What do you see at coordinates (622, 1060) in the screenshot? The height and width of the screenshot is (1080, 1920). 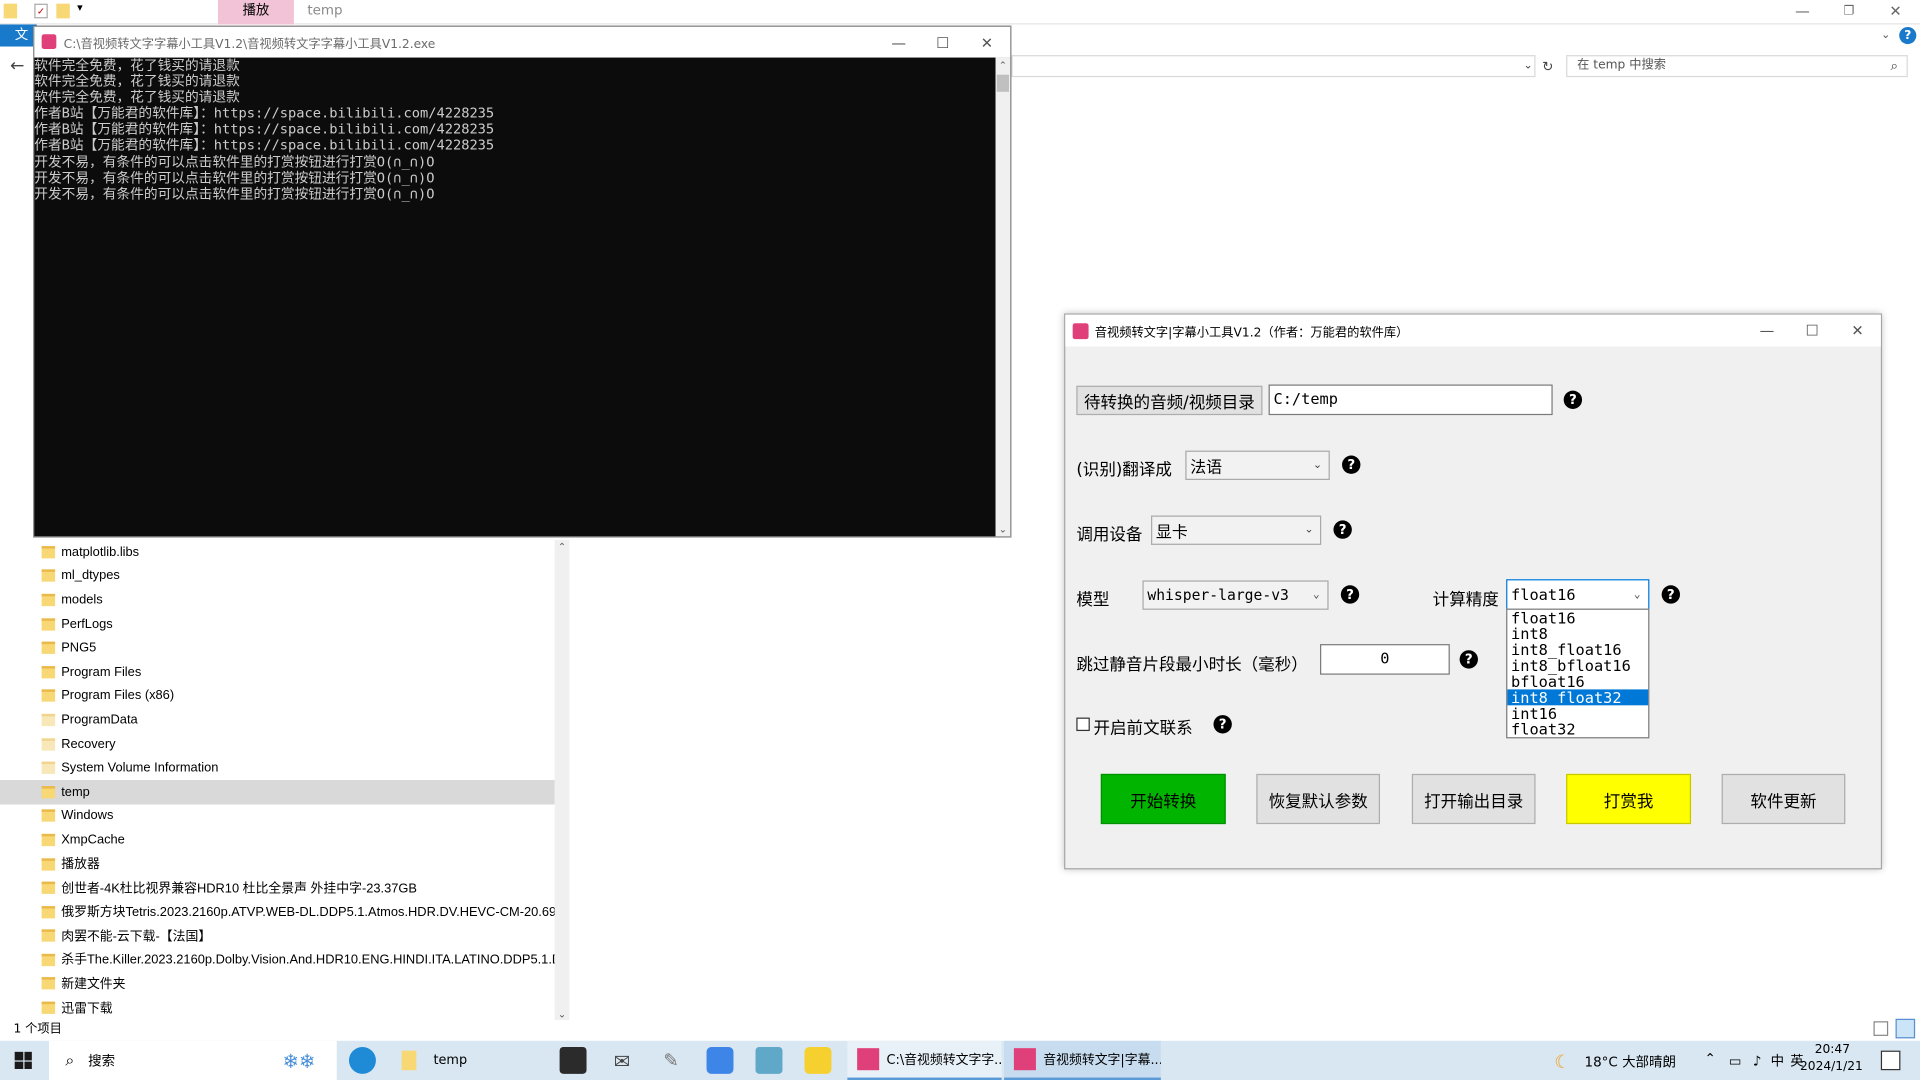 I see `mail-icon: ✉` at bounding box center [622, 1060].